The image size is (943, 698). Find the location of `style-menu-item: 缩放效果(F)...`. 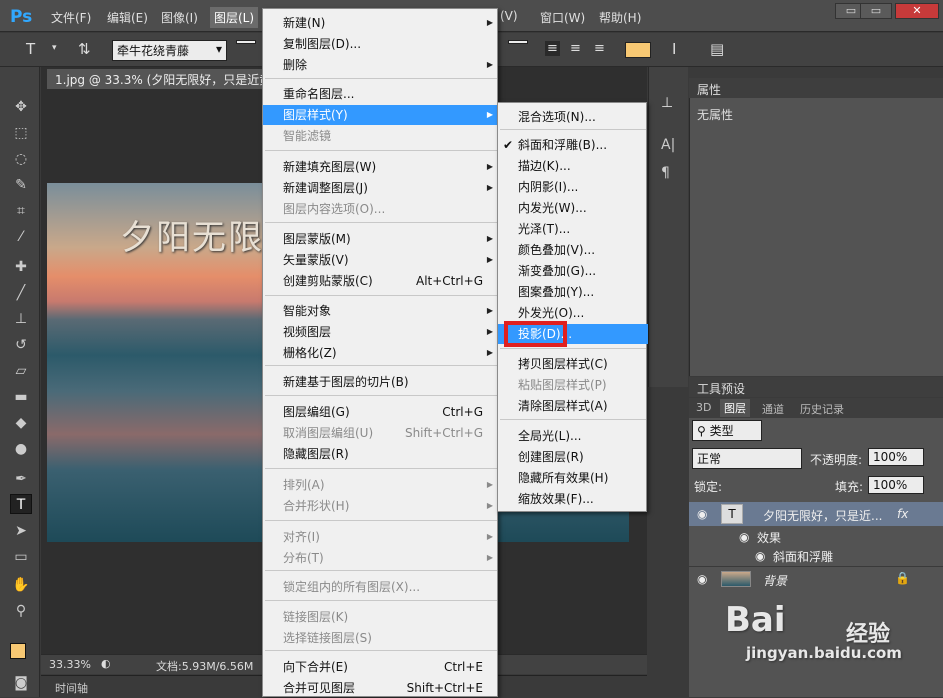

style-menu-item: 缩放效果(F)... is located at coordinates (573, 499).